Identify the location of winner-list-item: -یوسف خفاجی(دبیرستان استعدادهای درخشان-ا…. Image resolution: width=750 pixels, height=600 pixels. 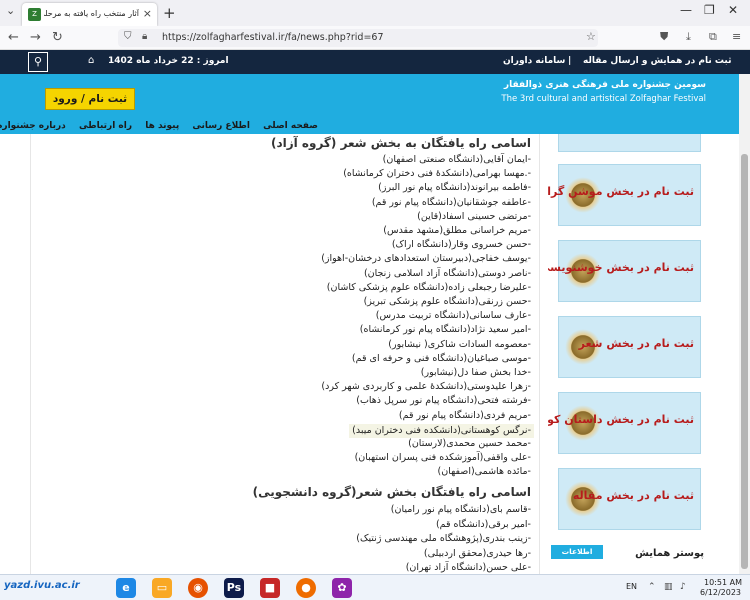
(426, 259).